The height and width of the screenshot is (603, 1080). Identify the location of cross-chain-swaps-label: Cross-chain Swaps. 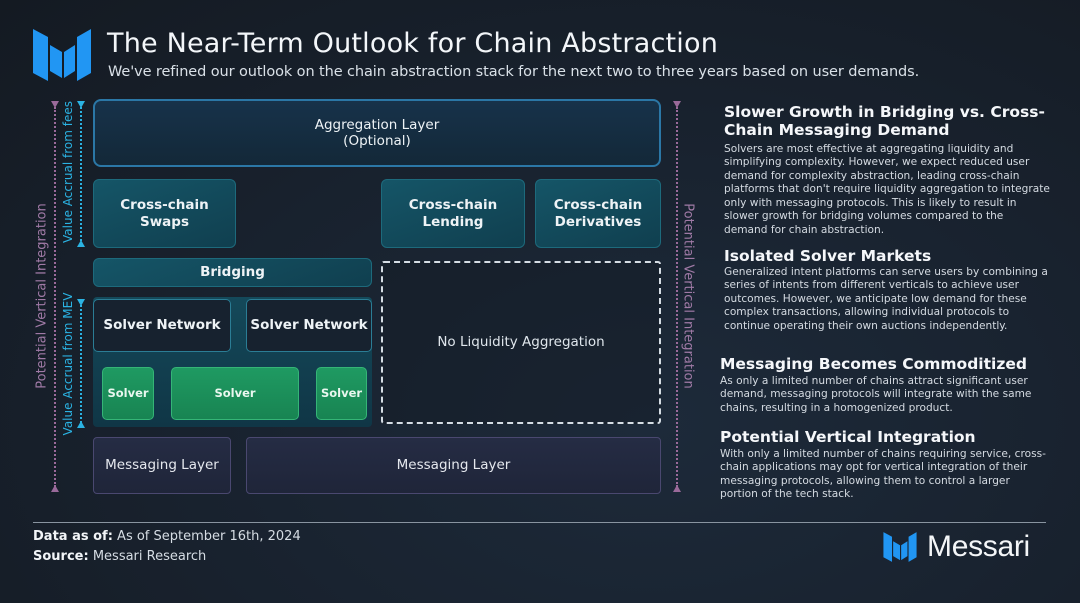
(164, 213).